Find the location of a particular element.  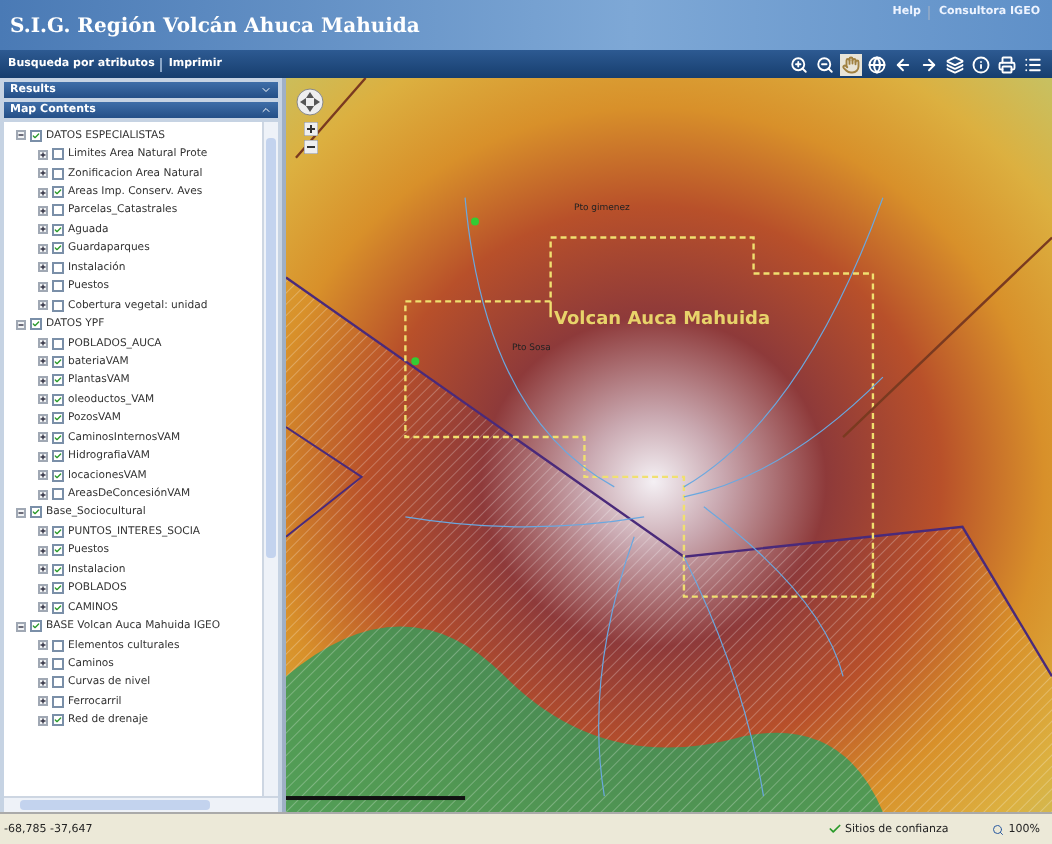

map-title-label: Volcan Auca Mahuida is located at coordinates (662, 320).